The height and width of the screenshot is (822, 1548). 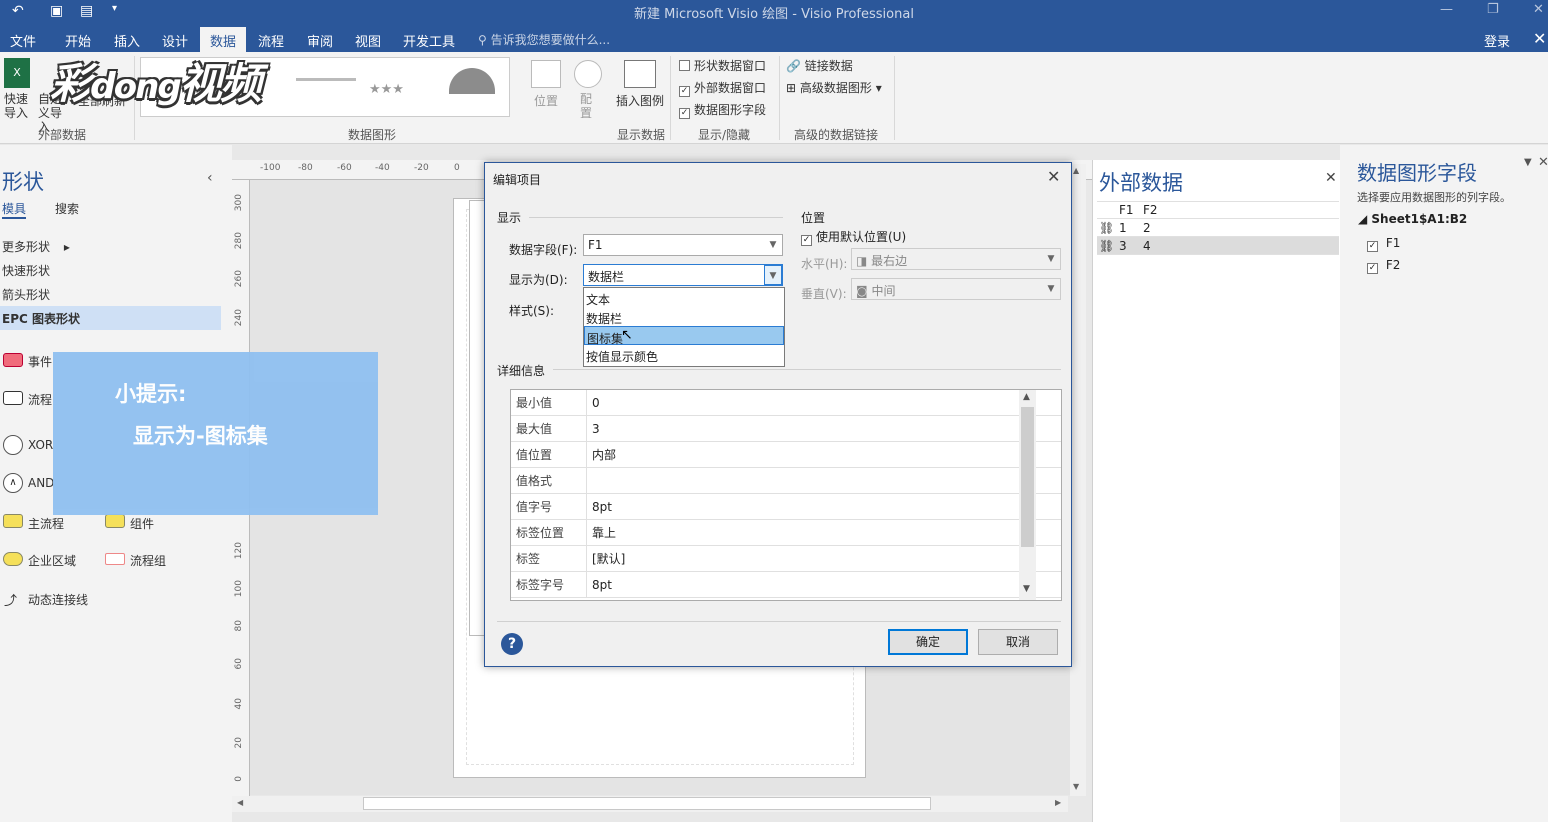 I want to click on option-text: 文本, so click(x=684, y=297).